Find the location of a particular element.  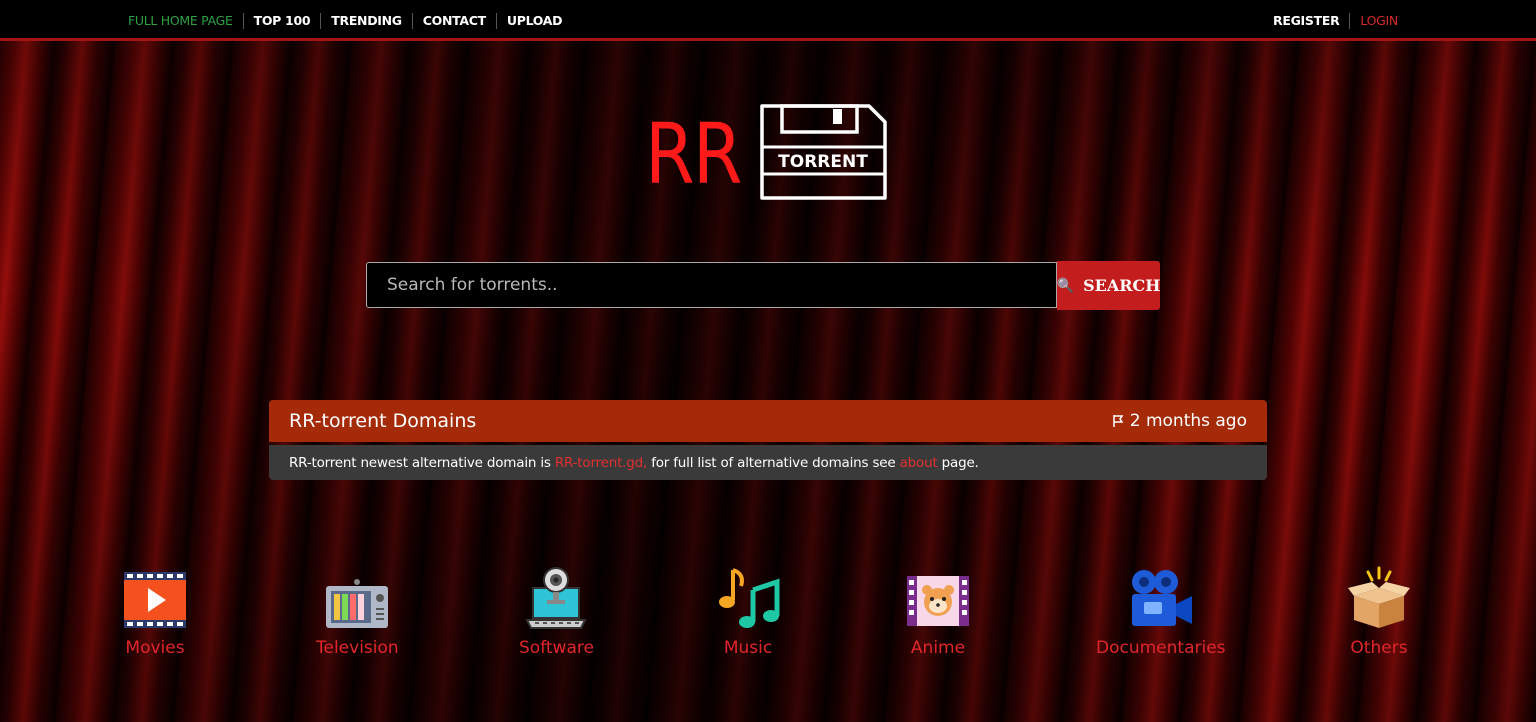

music-notes-icon is located at coordinates (749, 598).